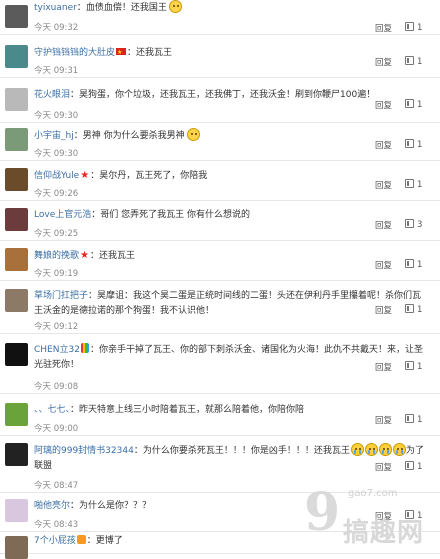 The width and height of the screenshot is (440, 559). Describe the element at coordinates (56, 486) in the screenshot. I see `comment-time: 今天 08:47` at that location.